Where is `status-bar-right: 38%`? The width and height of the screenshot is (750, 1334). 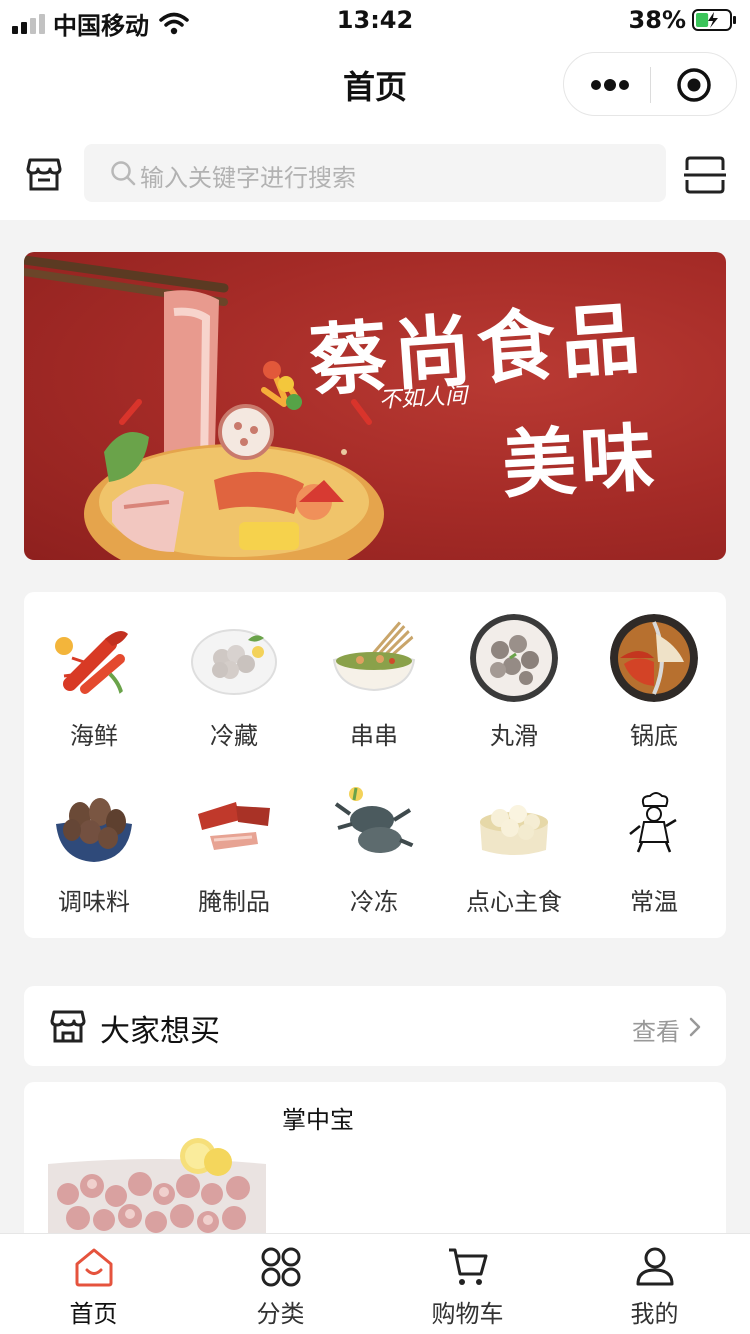 status-bar-right: 38% is located at coordinates (683, 20).